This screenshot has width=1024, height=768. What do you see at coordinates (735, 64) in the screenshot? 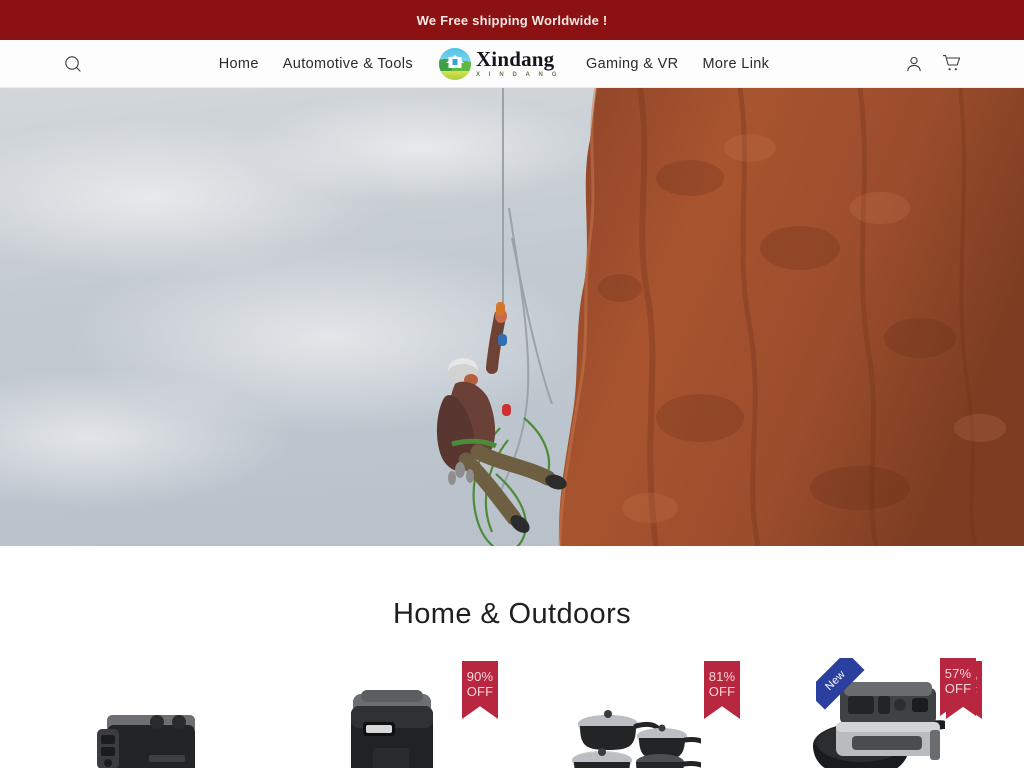
I see `nav-item-more-link: More Link` at bounding box center [735, 64].